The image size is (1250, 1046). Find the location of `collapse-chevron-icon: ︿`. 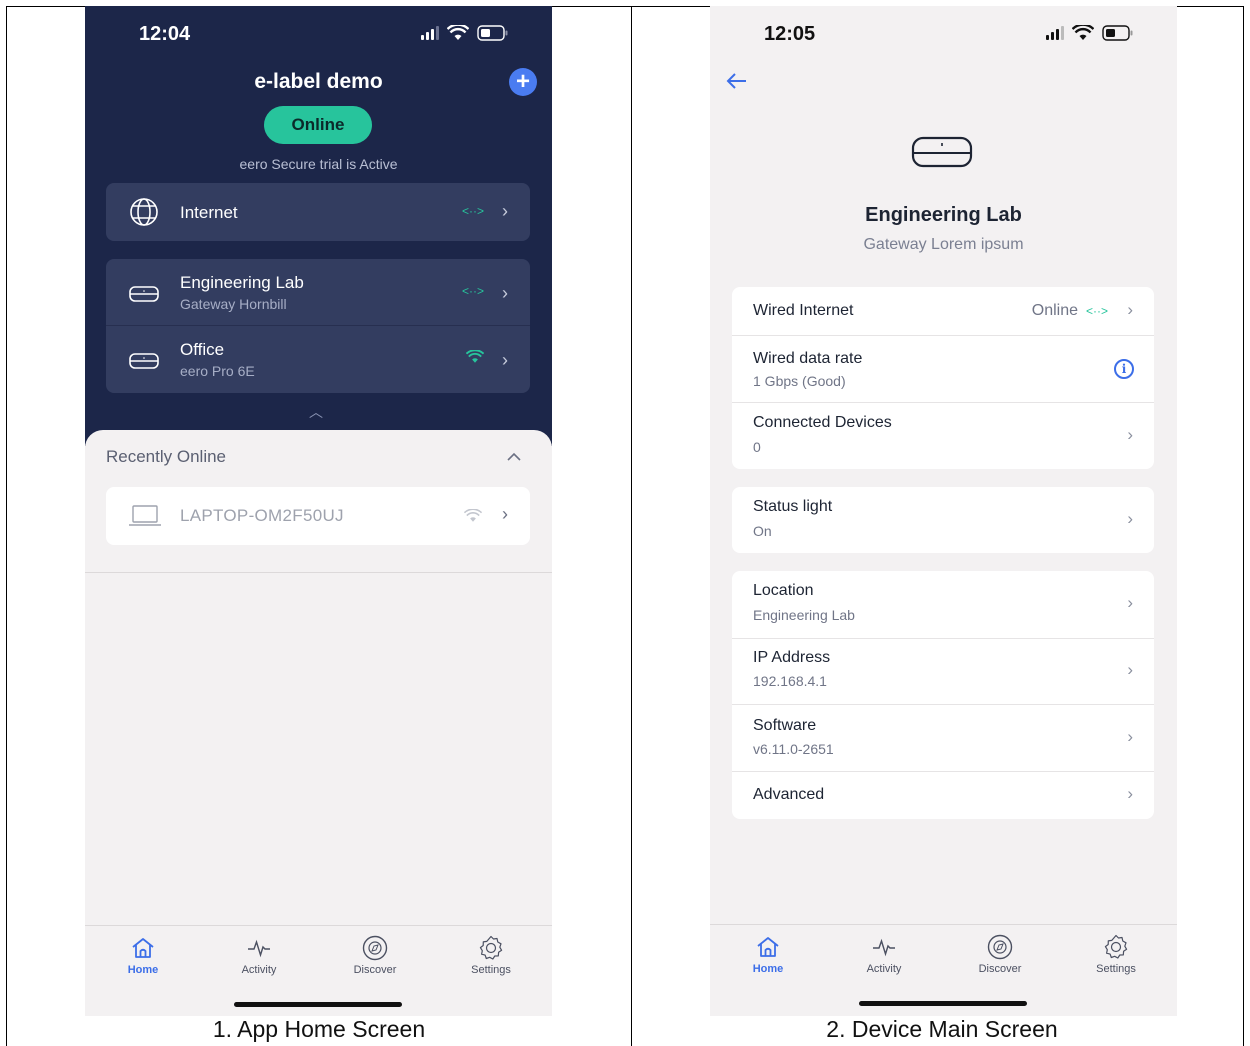

collapse-chevron-icon: ︿ is located at coordinates (316, 412).